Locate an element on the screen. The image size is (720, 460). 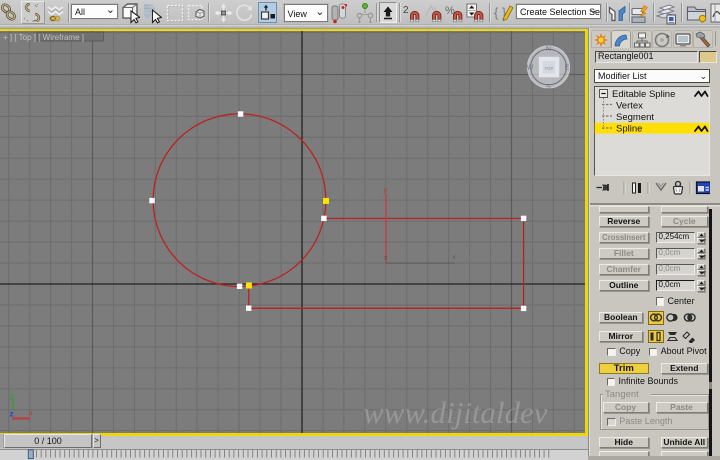
svg-text: Editable Spline is located at coordinates (643, 94).